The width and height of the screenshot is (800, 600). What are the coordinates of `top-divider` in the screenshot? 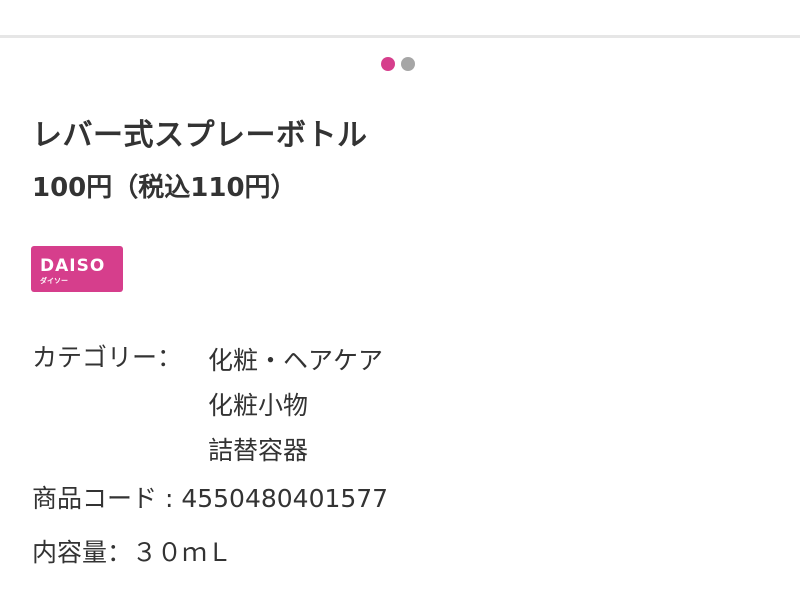 It's located at (400, 36).